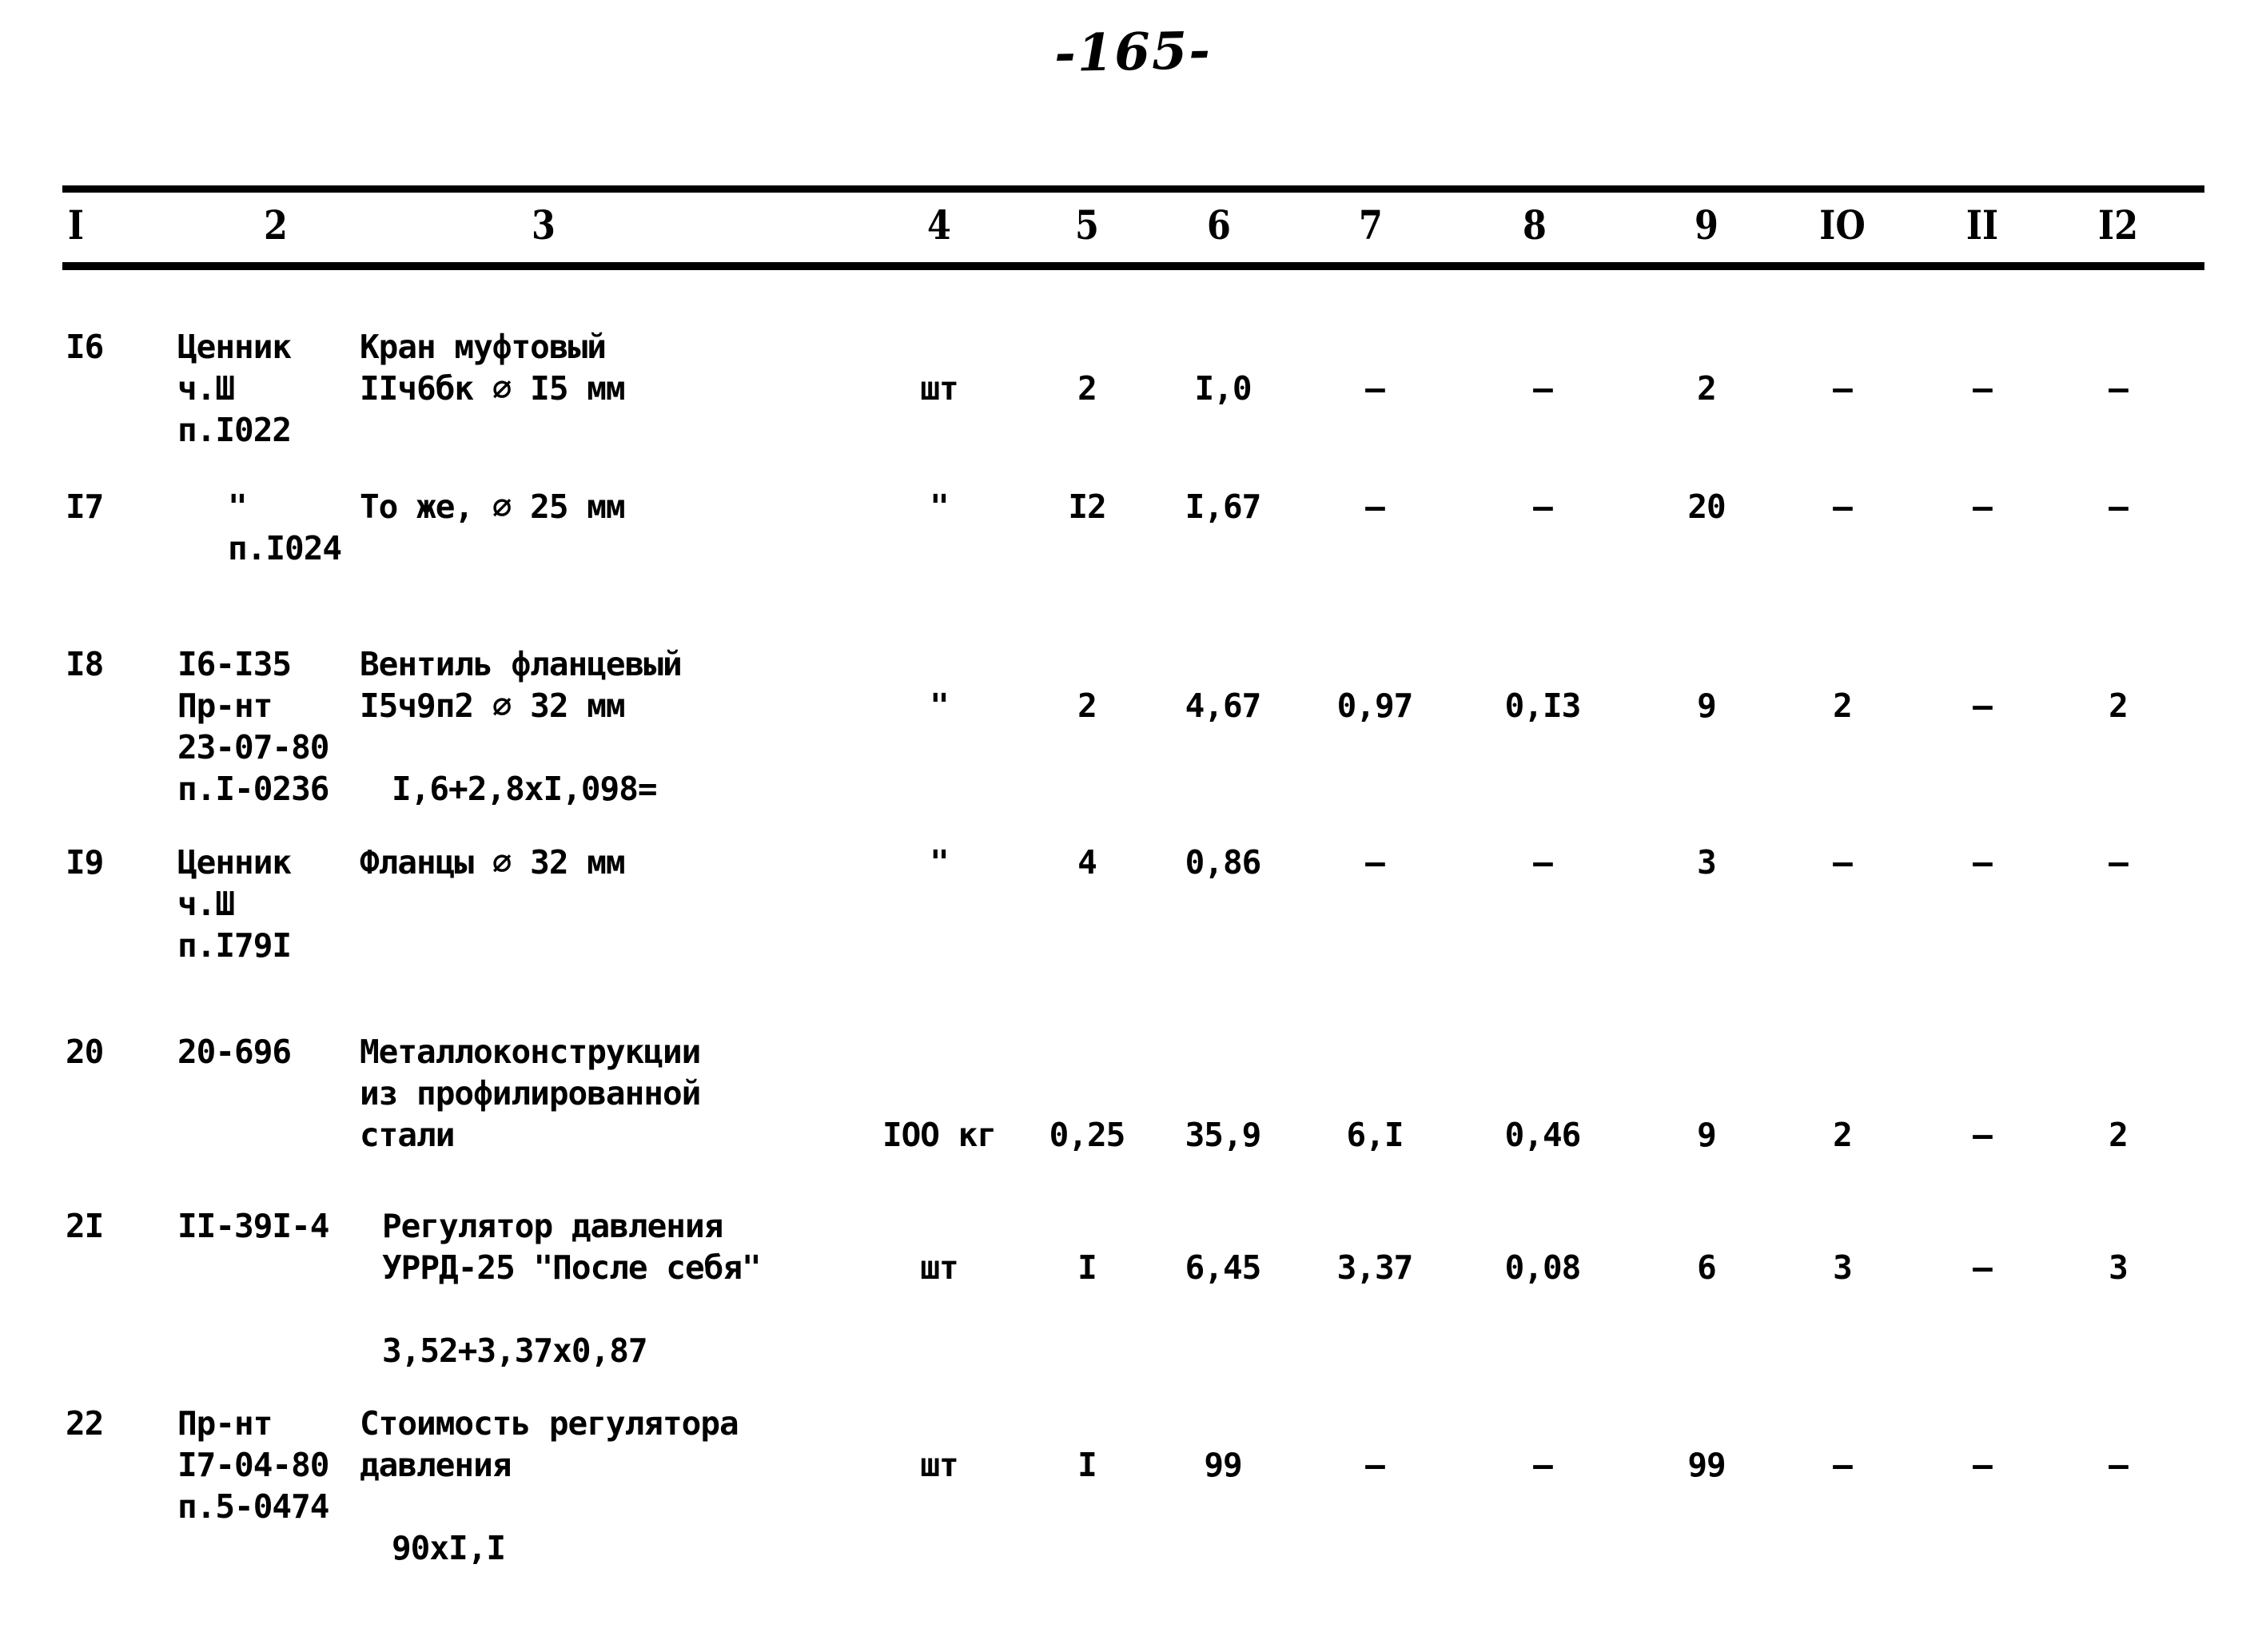 This screenshot has width=2266, height=1652. Describe the element at coordinates (1707, 1267) in the screenshot. I see `row-col9: 6` at that location.